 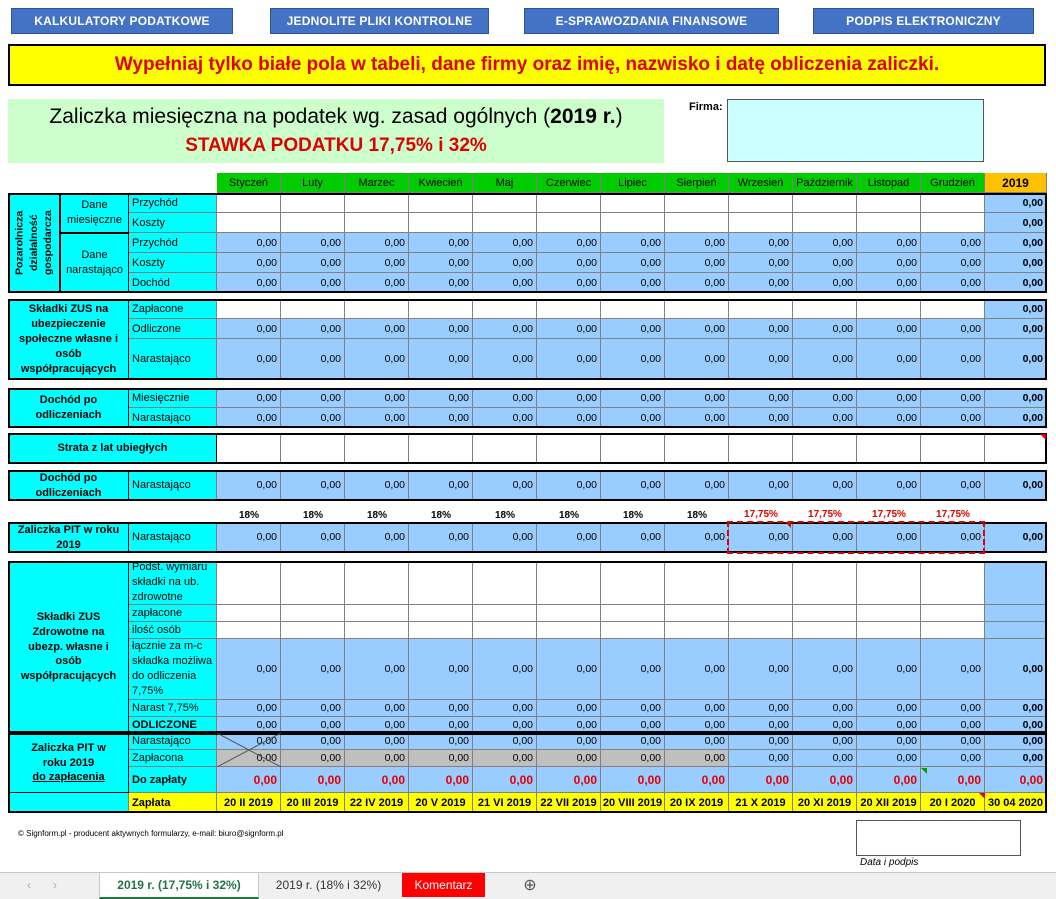 I want to click on scroll-left-icon: ‹, so click(x=29, y=885).